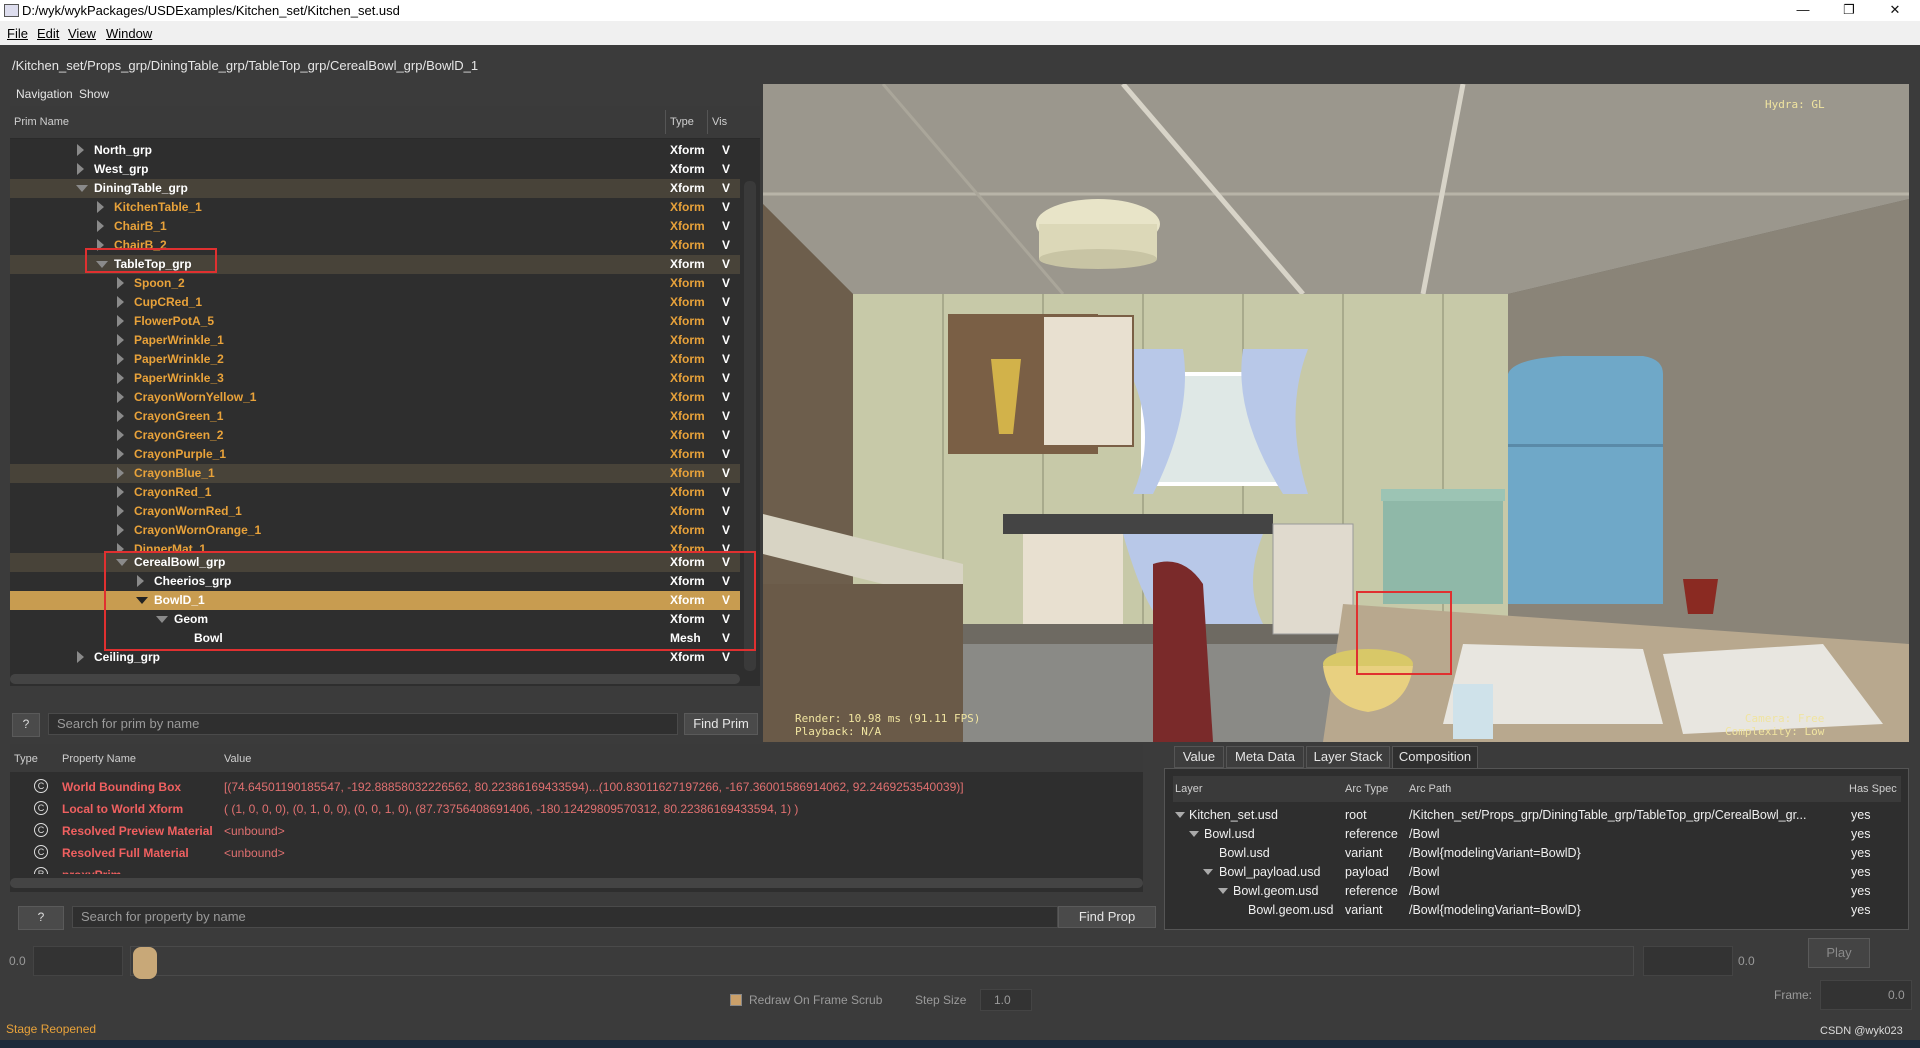 Image resolution: width=1920 pixels, height=1048 pixels. I want to click on tree-row: North_grp Xform V, so click(375, 150).